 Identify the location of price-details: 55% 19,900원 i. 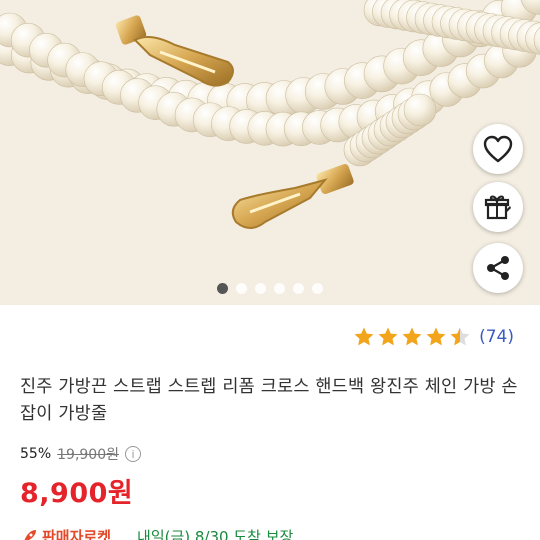
(80, 454).